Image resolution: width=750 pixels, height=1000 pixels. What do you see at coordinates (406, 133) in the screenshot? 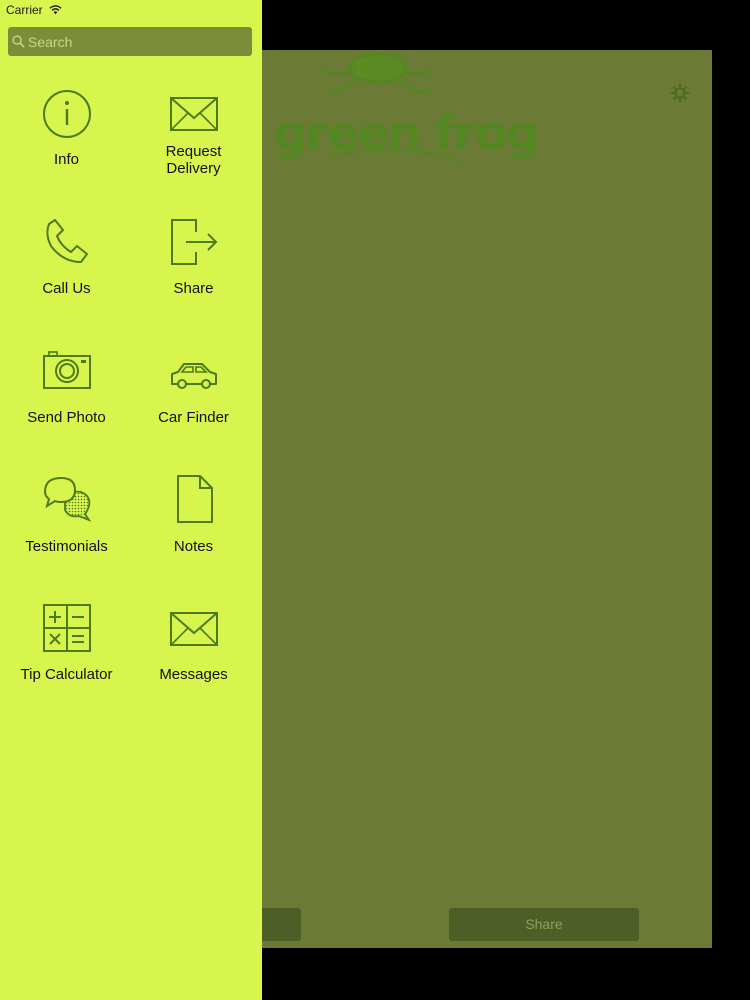
I see `logo-text: green frog` at bounding box center [406, 133].